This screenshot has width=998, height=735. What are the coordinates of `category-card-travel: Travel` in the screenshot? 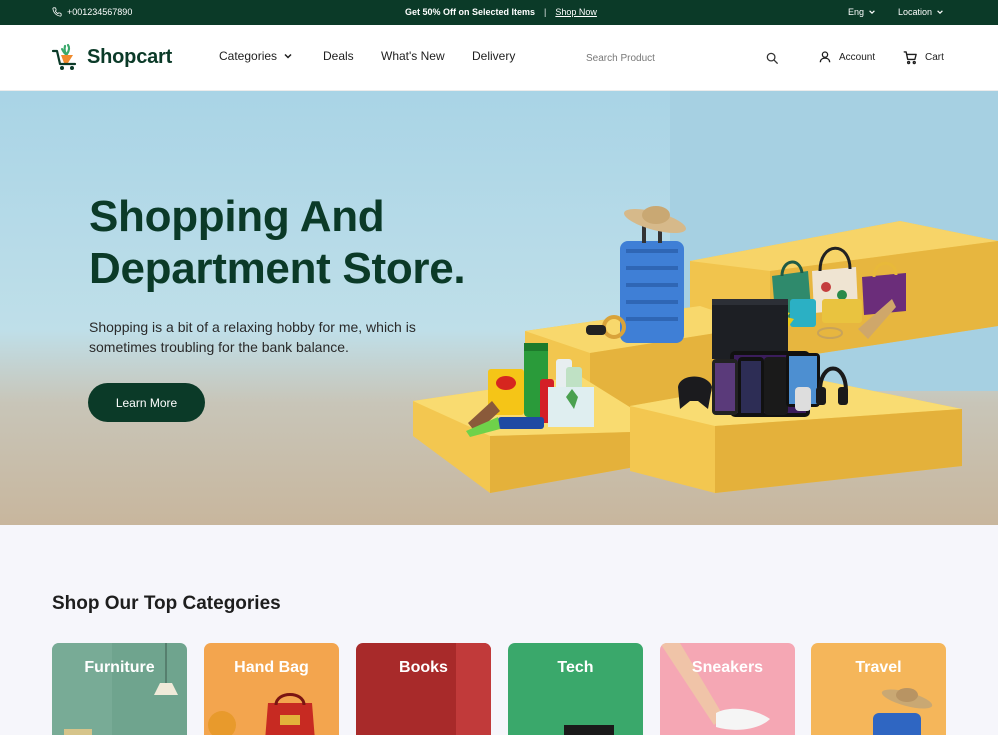 It's located at (878, 689).